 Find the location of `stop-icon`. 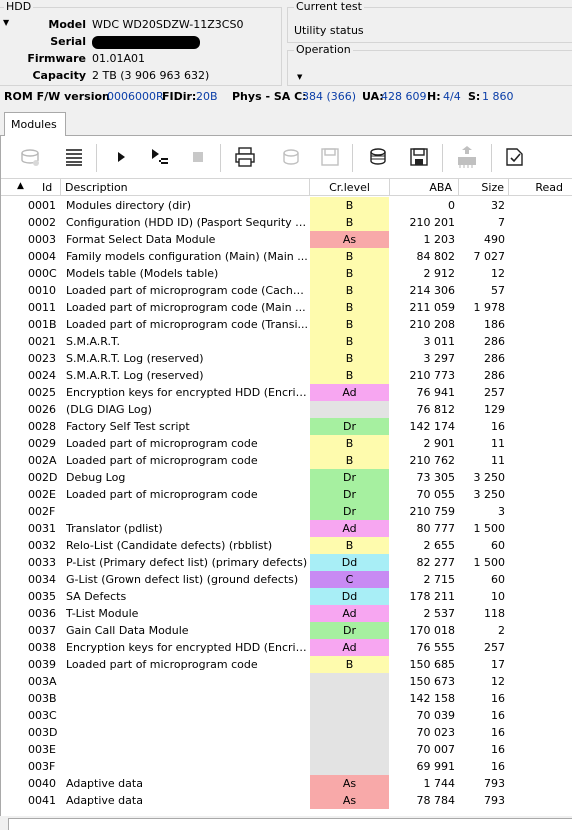

stop-icon is located at coordinates (198, 157).